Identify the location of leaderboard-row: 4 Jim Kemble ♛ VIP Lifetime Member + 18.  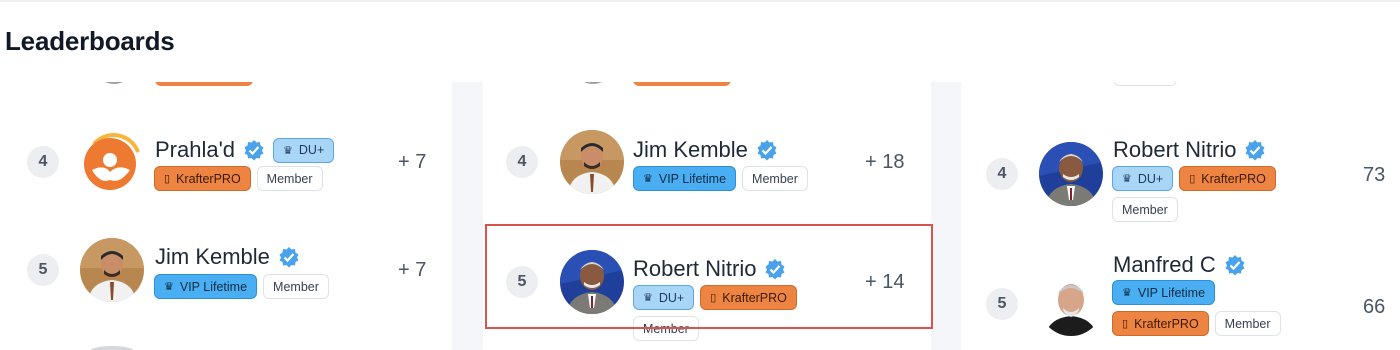
(707, 153).